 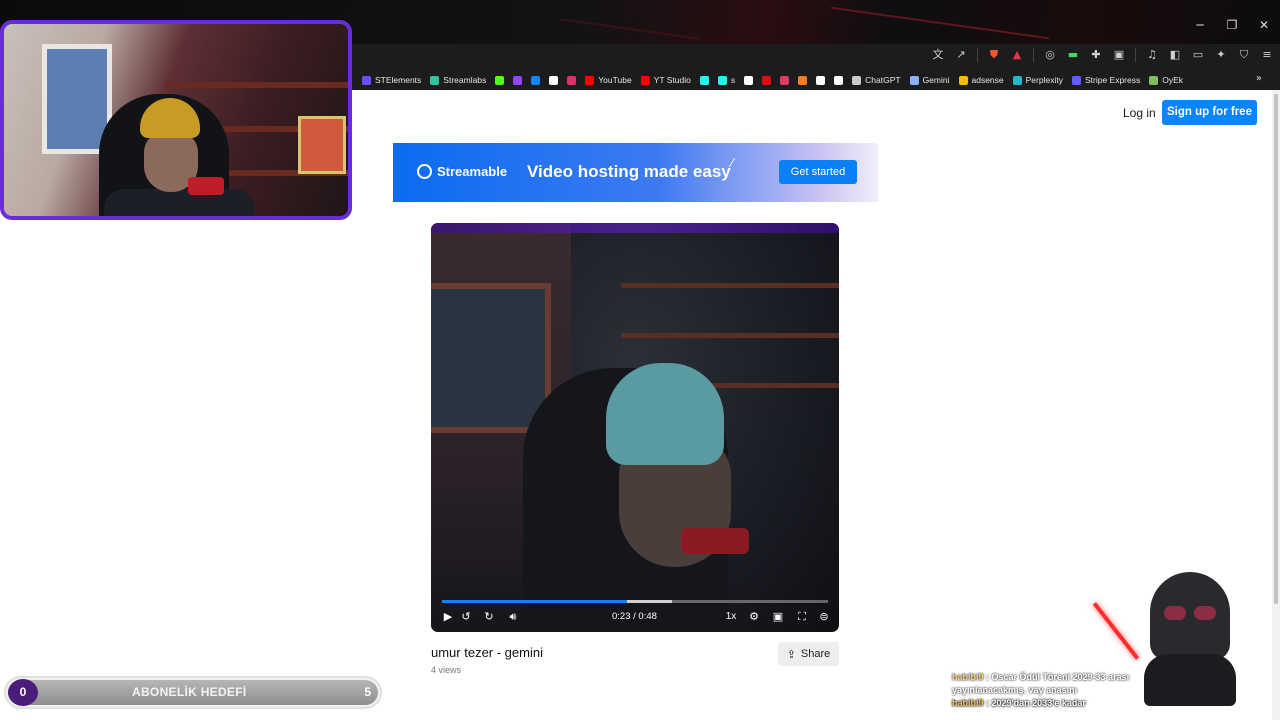 I want to click on banner-tagline: Video hosting made easy, so click(x=629, y=171).